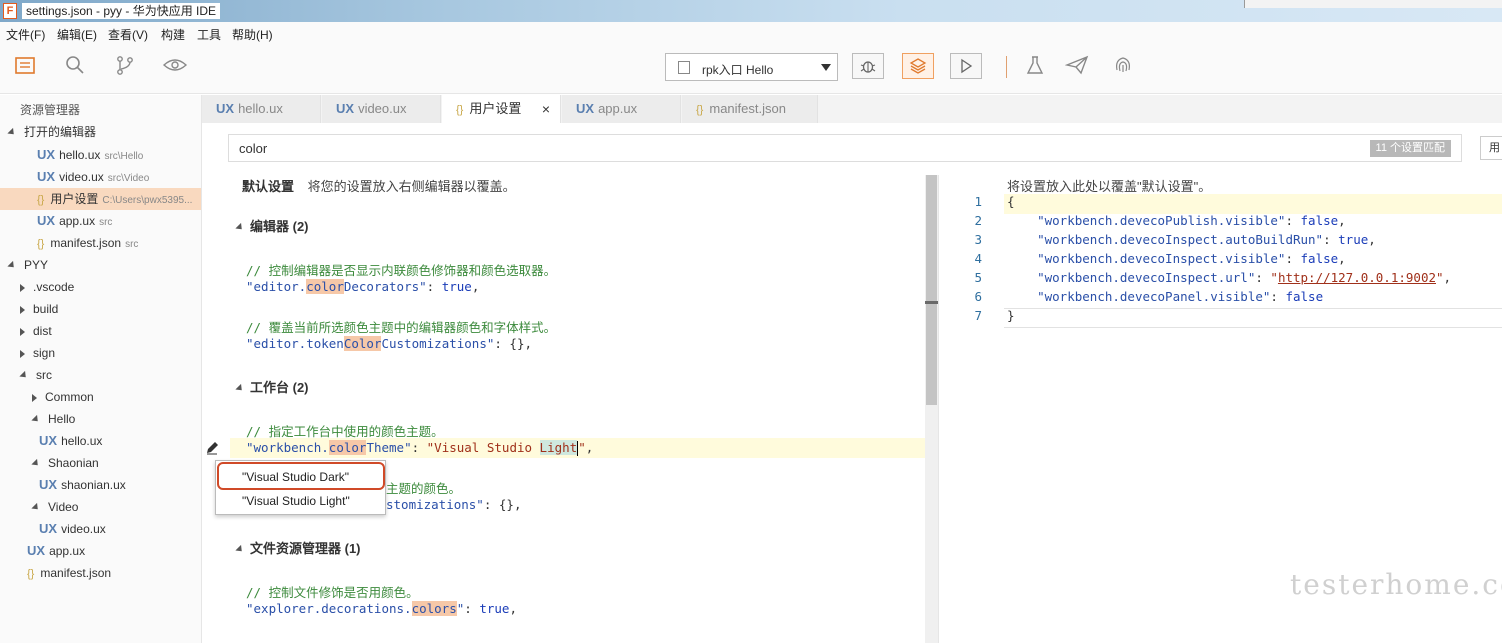  What do you see at coordinates (621, 109) in the screenshot?
I see `tab-app-ux: UX app.ux` at bounding box center [621, 109].